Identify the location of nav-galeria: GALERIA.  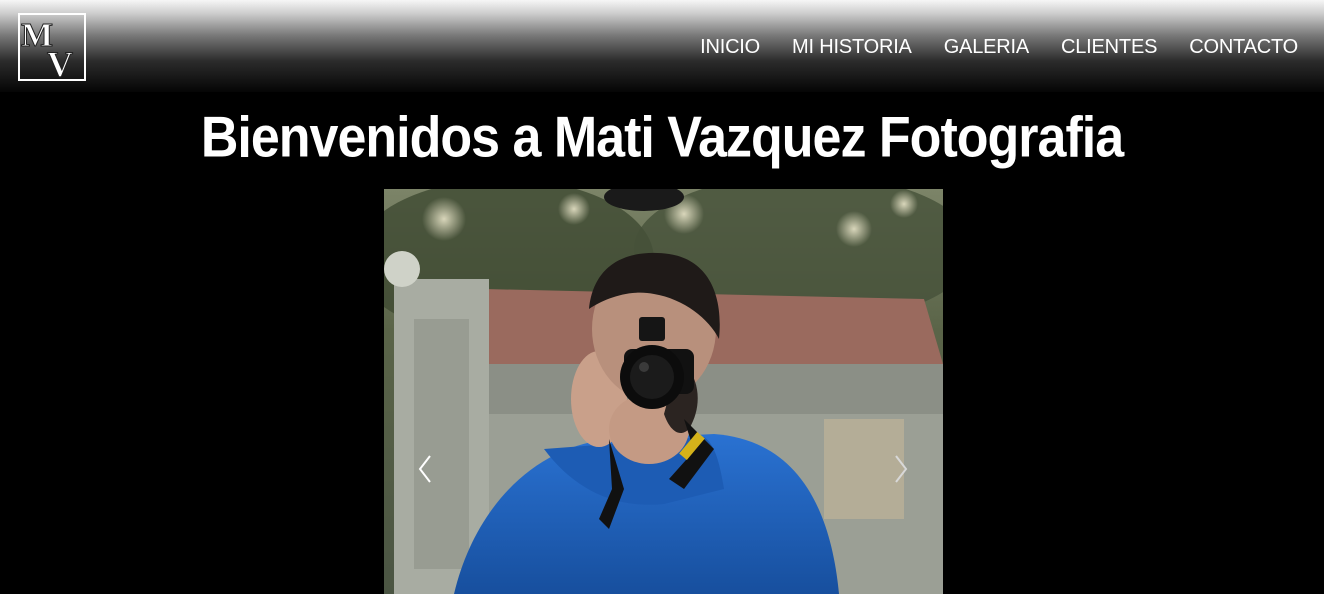
(987, 47).